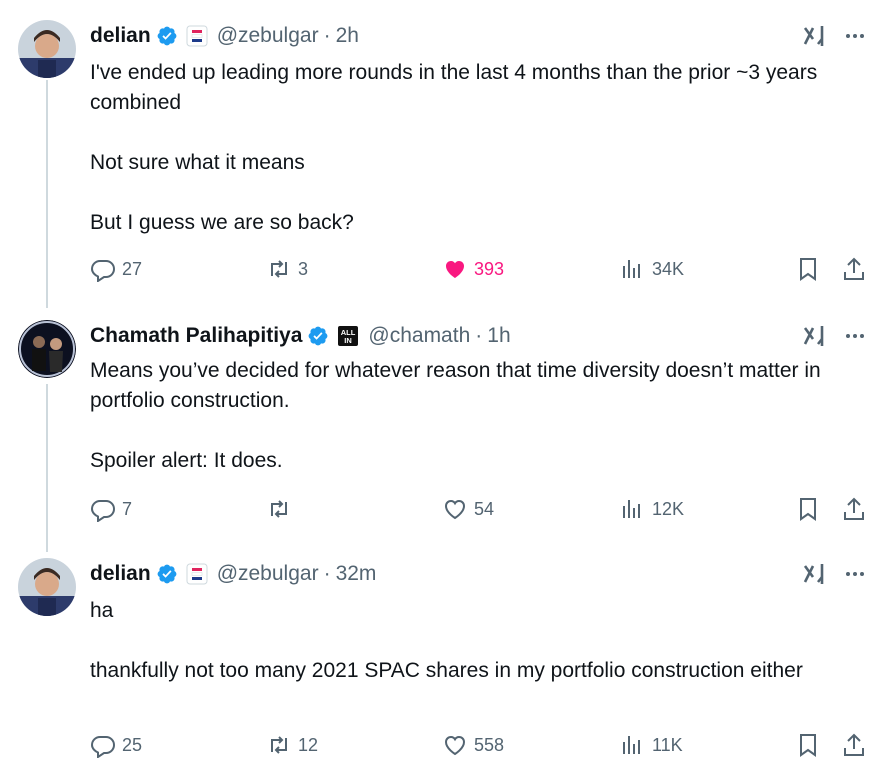 Image resolution: width=894 pixels, height=769 pixels. What do you see at coordinates (132, 744) in the screenshot?
I see `reply-count: 25` at bounding box center [132, 744].